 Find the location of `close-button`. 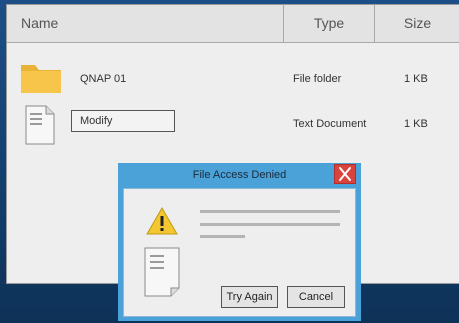

close-button is located at coordinates (345, 174).